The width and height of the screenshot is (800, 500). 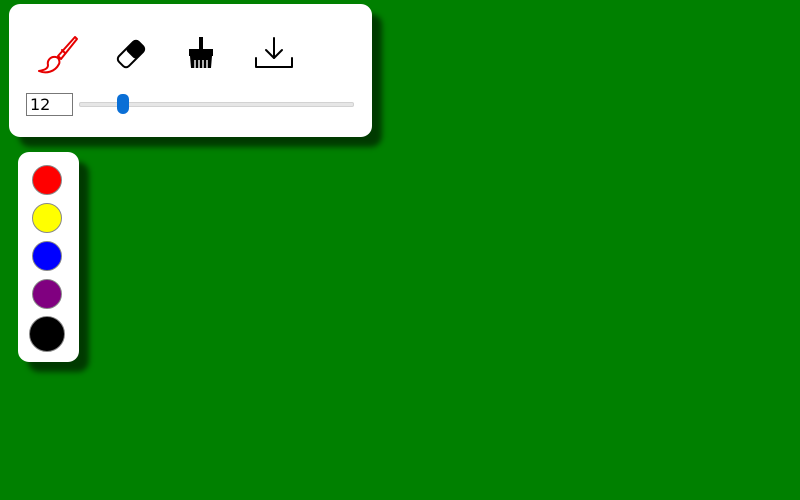 What do you see at coordinates (216, 104) in the screenshot?
I see `brush-size-slider` at bounding box center [216, 104].